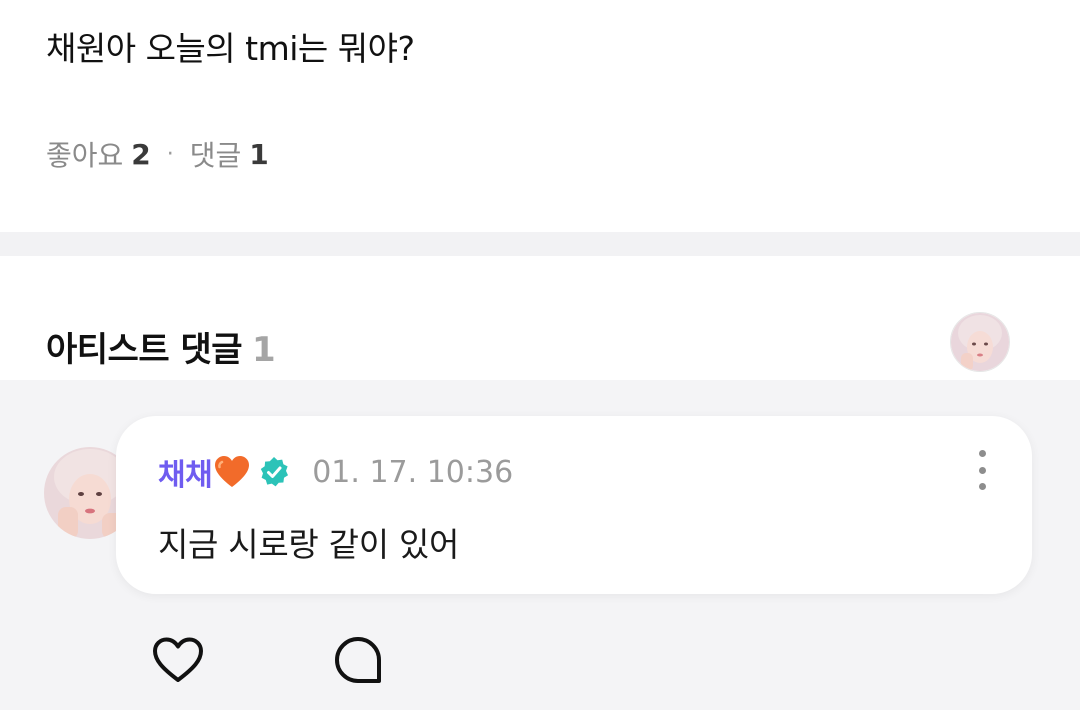 The height and width of the screenshot is (710, 1080). What do you see at coordinates (216, 154) in the screenshot?
I see `comments-label: 댓글` at bounding box center [216, 154].